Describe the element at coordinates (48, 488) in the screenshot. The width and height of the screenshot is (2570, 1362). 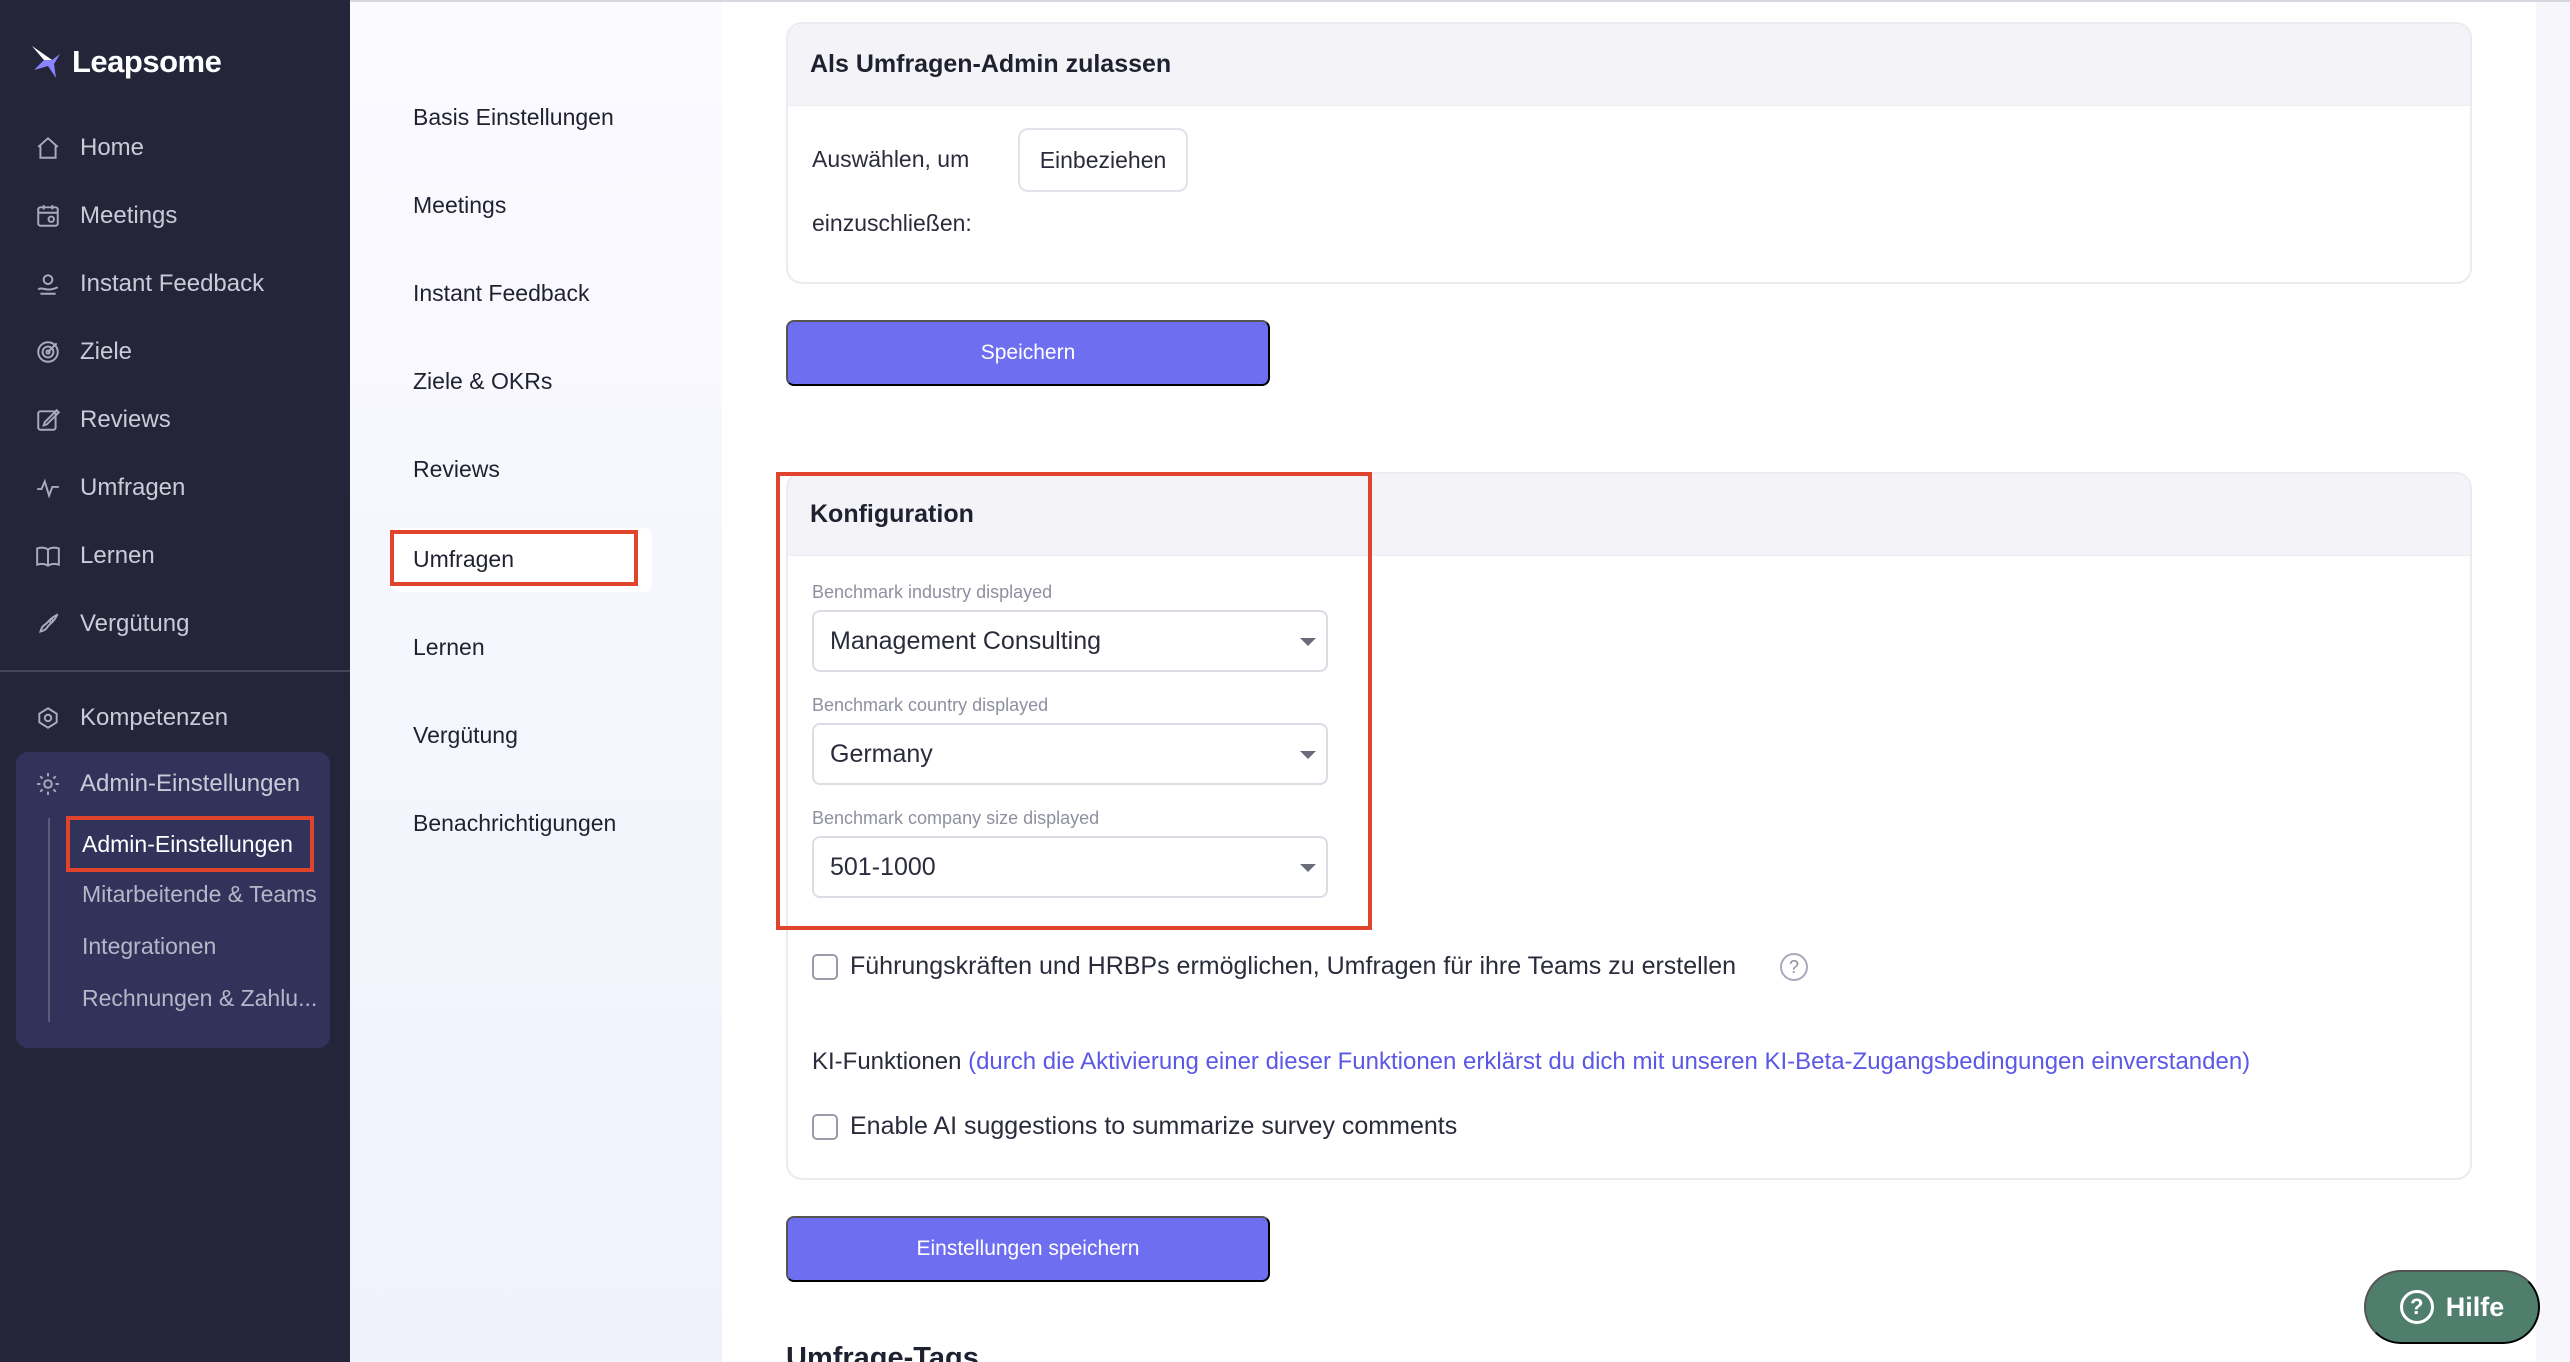
I see `pulse-icon` at that location.